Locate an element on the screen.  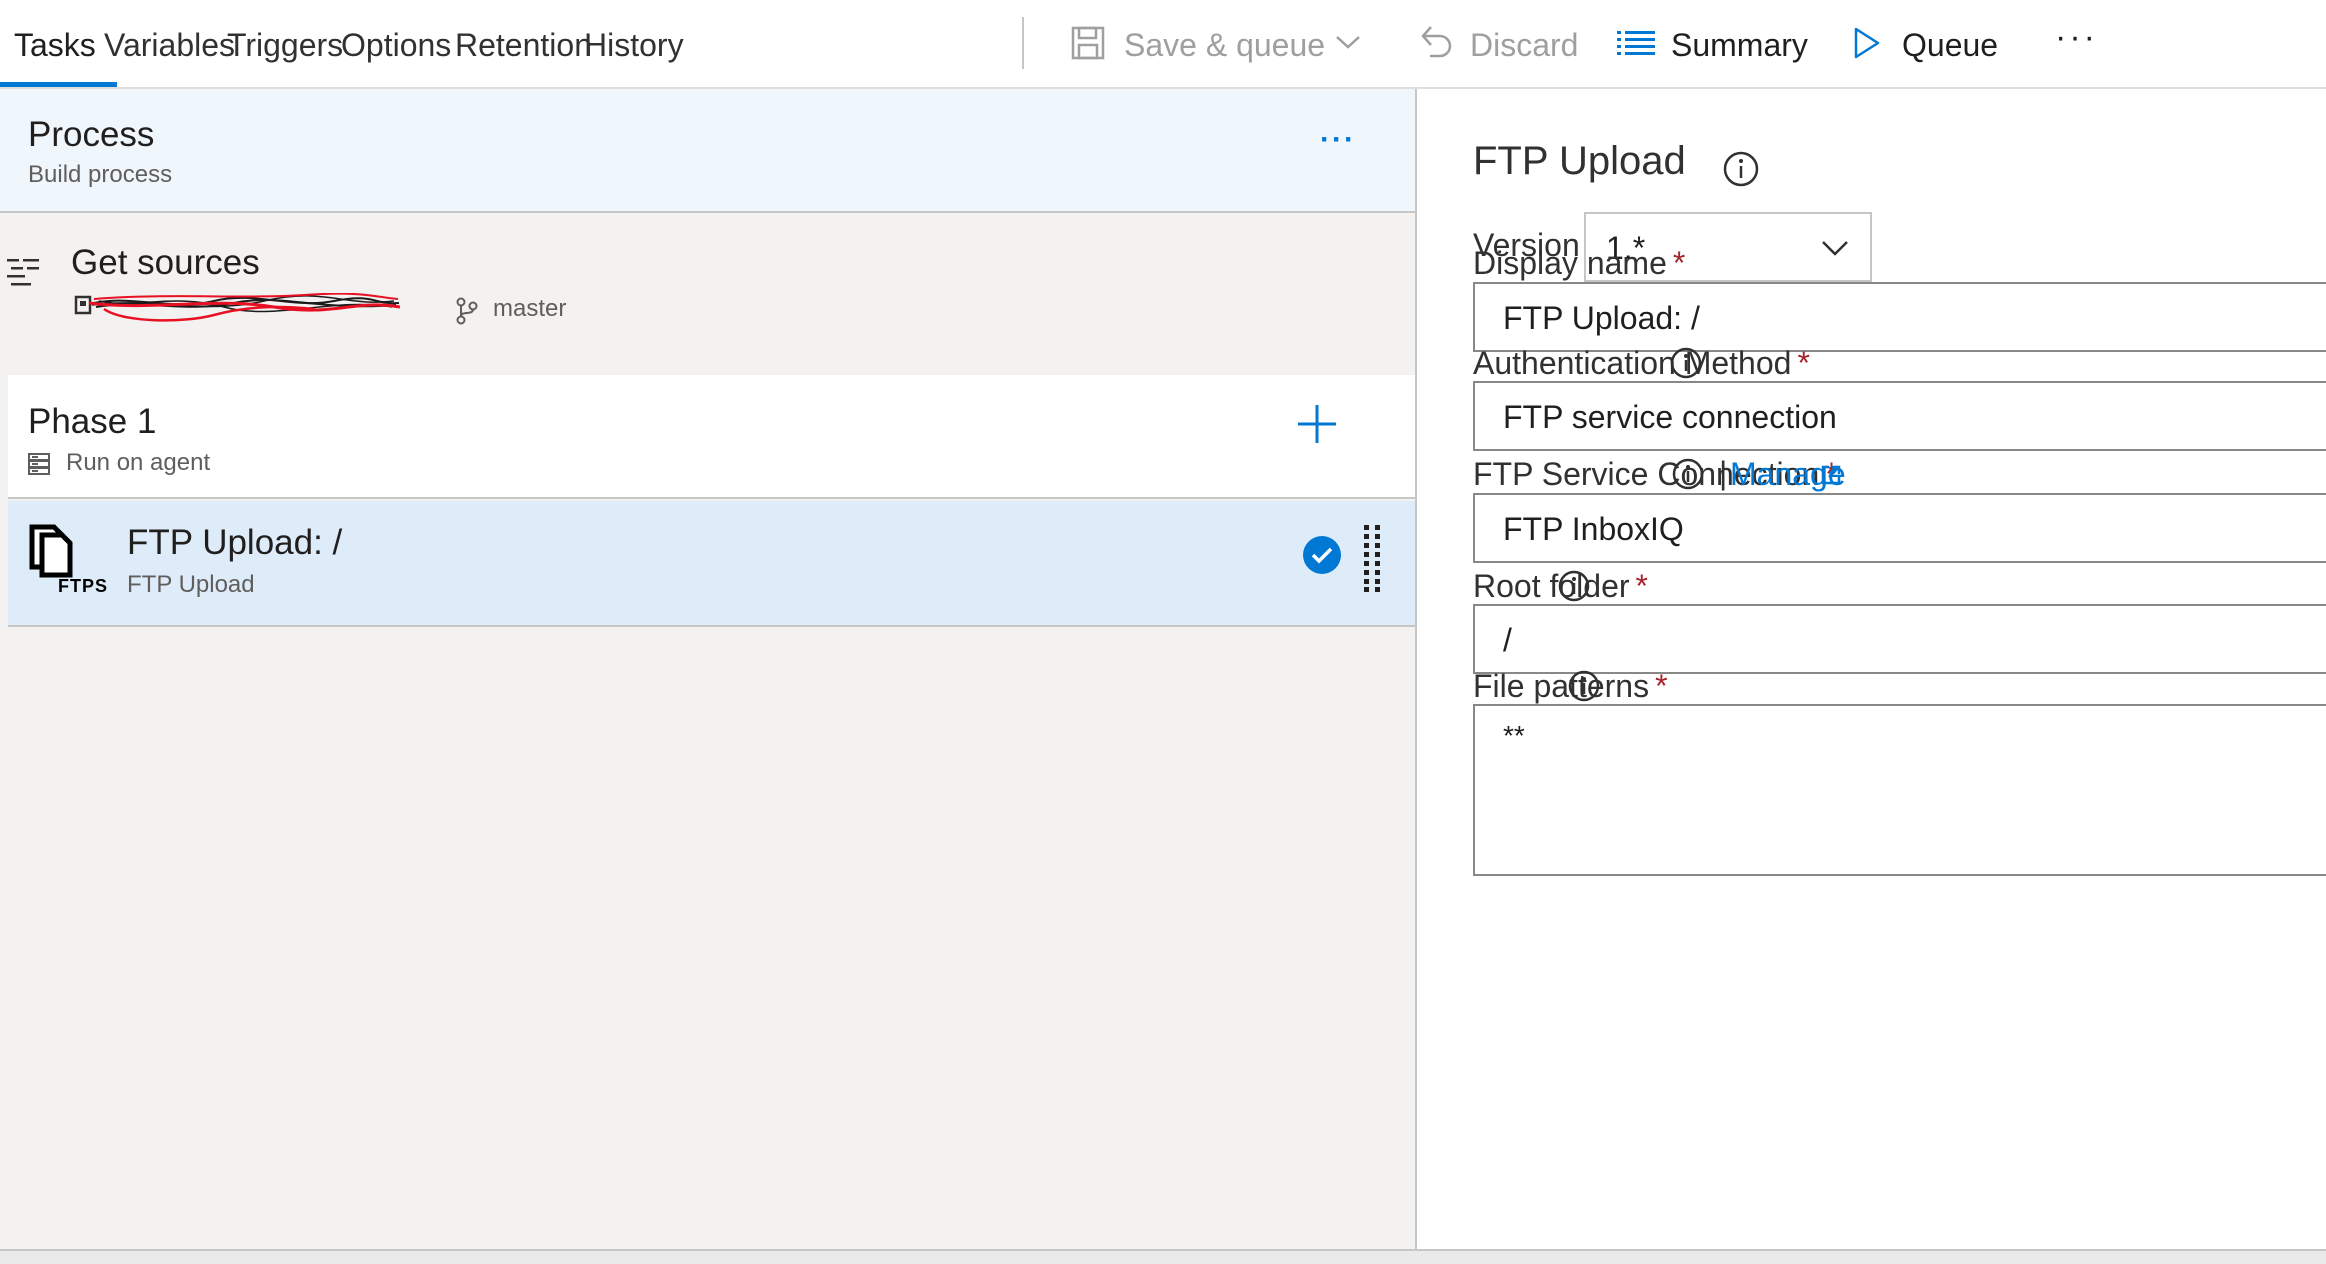
phase-row: Phase 1 Run on agent is located at coordinates (711, 437).